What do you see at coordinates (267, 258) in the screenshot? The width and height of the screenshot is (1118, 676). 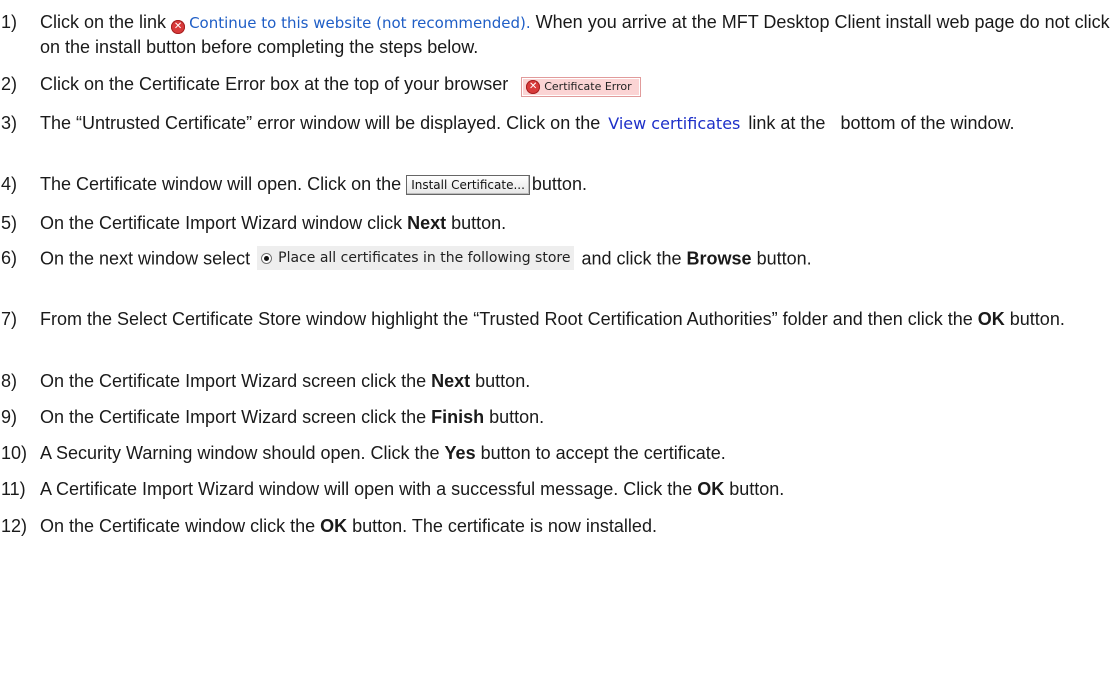 I see `radio-selected-icon` at bounding box center [267, 258].